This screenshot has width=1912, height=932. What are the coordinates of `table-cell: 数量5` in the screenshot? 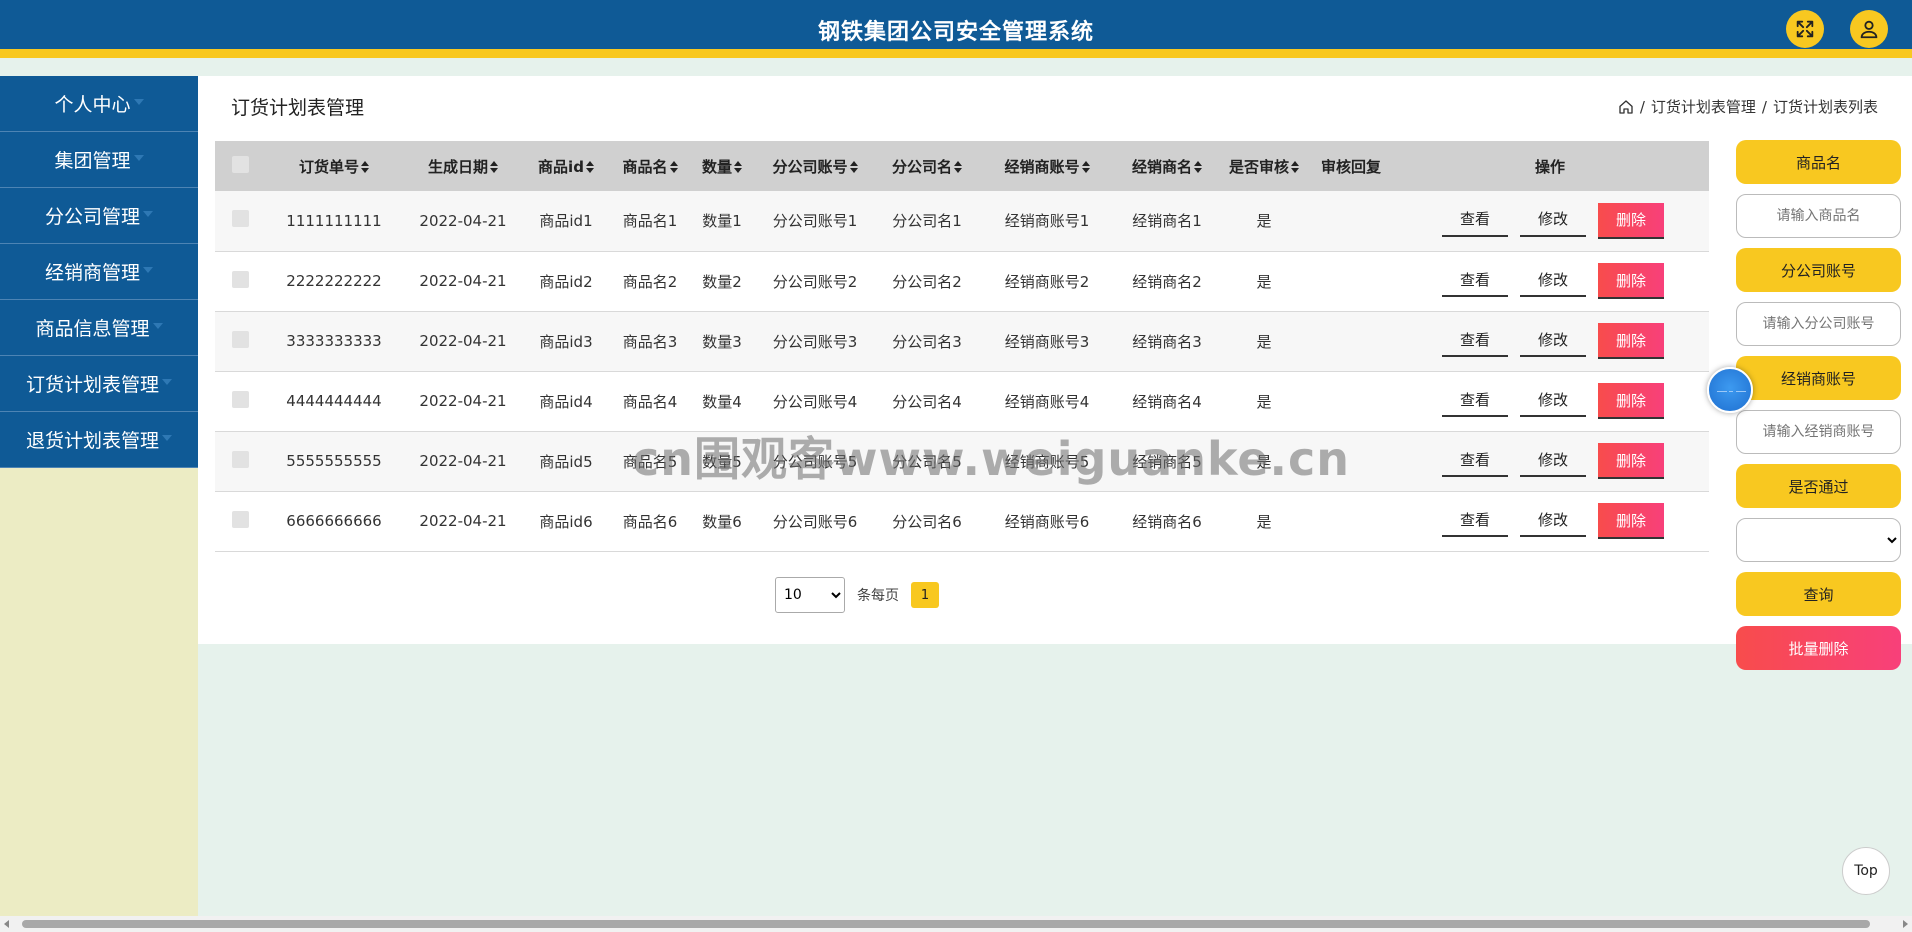 It's located at (722, 461).